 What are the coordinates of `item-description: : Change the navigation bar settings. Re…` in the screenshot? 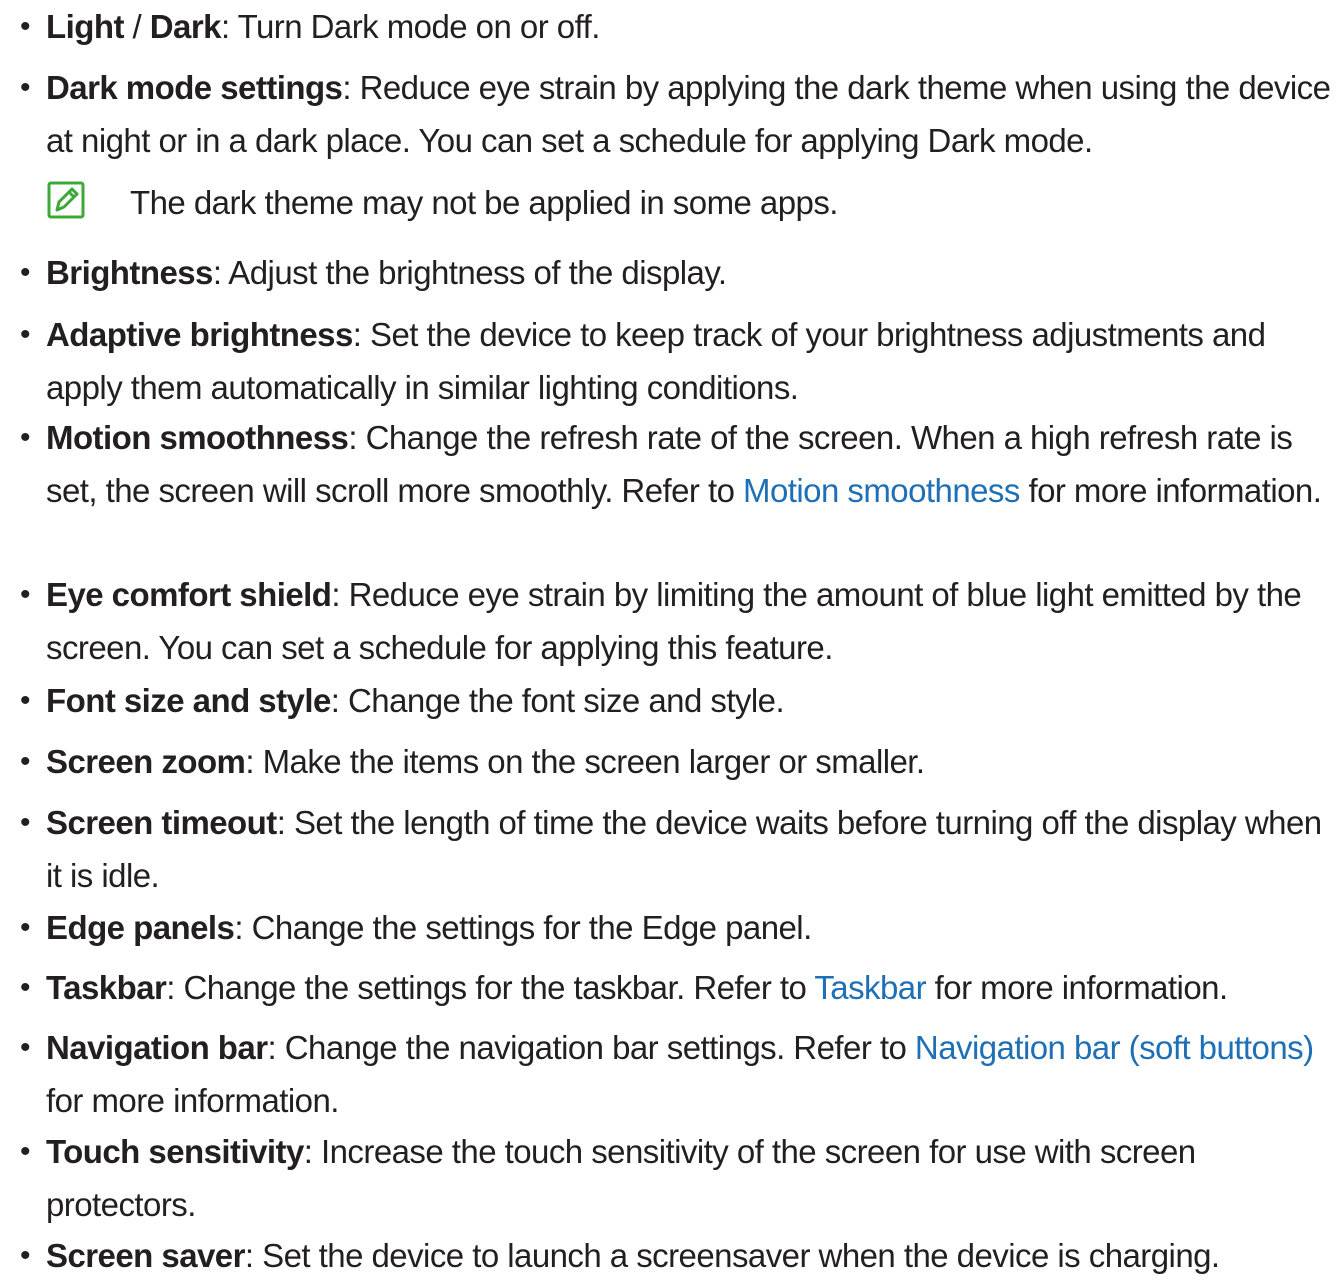 It's located at (591, 1047).